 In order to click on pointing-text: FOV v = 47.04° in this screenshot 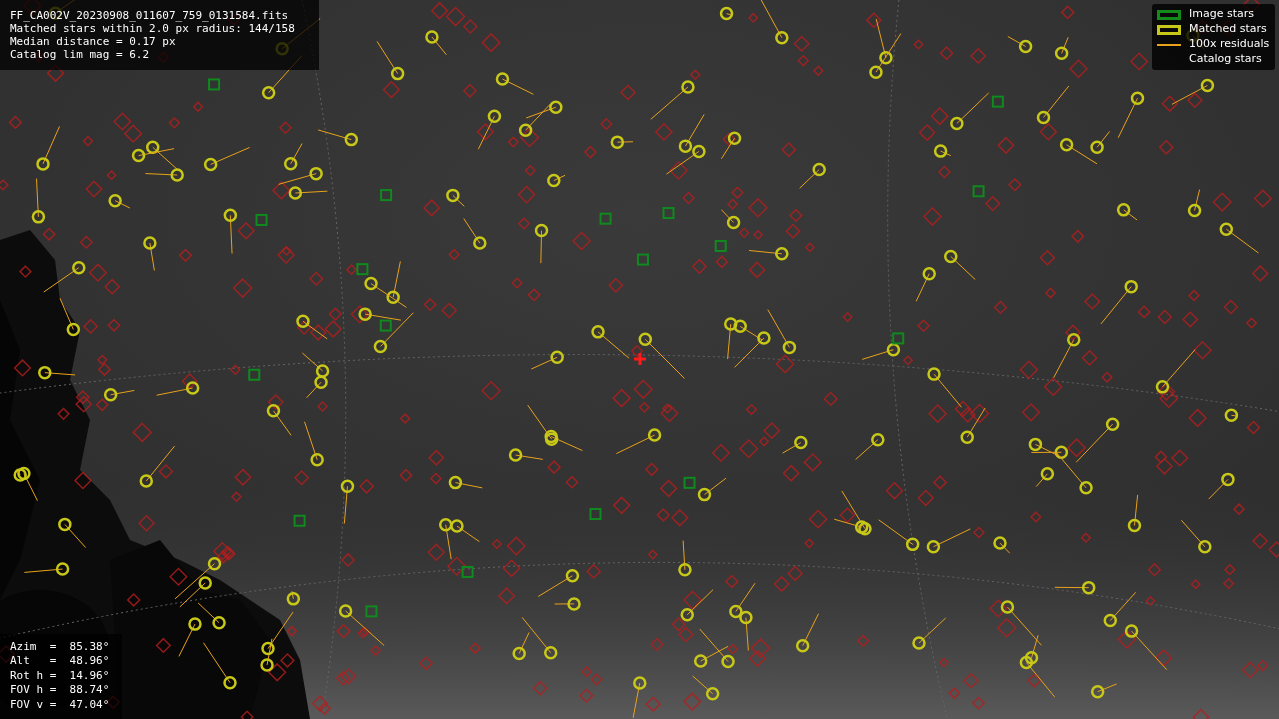, I will do `click(60, 704)`.